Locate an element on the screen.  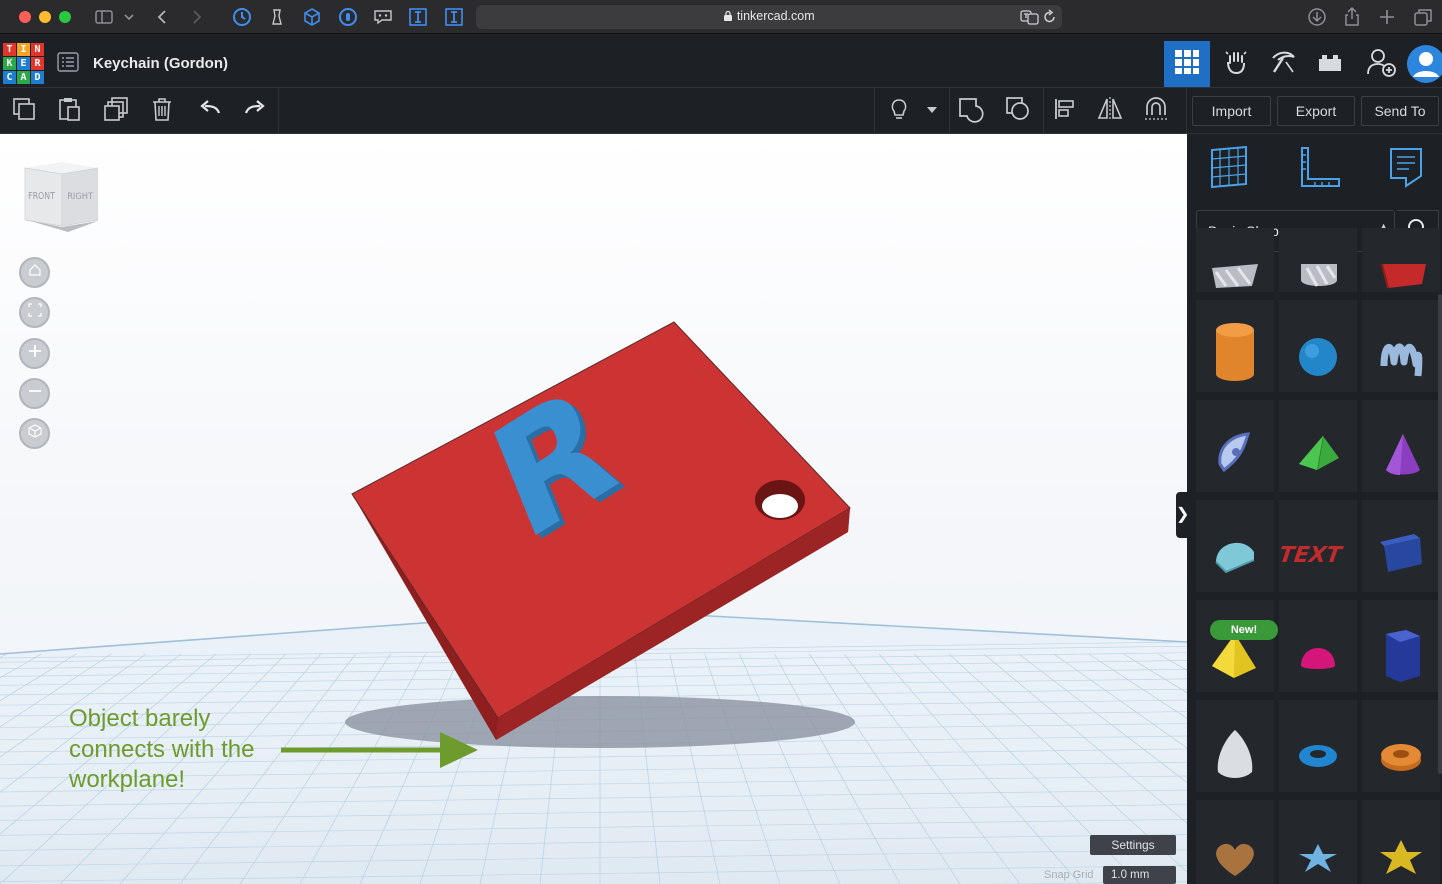
share-icon is located at coordinates (1352, 17).